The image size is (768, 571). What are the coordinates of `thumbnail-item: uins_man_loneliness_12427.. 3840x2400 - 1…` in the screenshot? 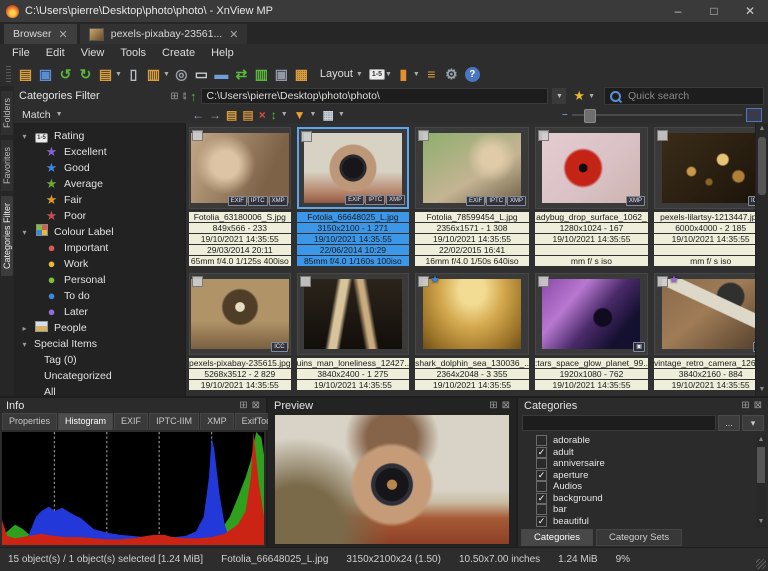 It's located at (353, 332).